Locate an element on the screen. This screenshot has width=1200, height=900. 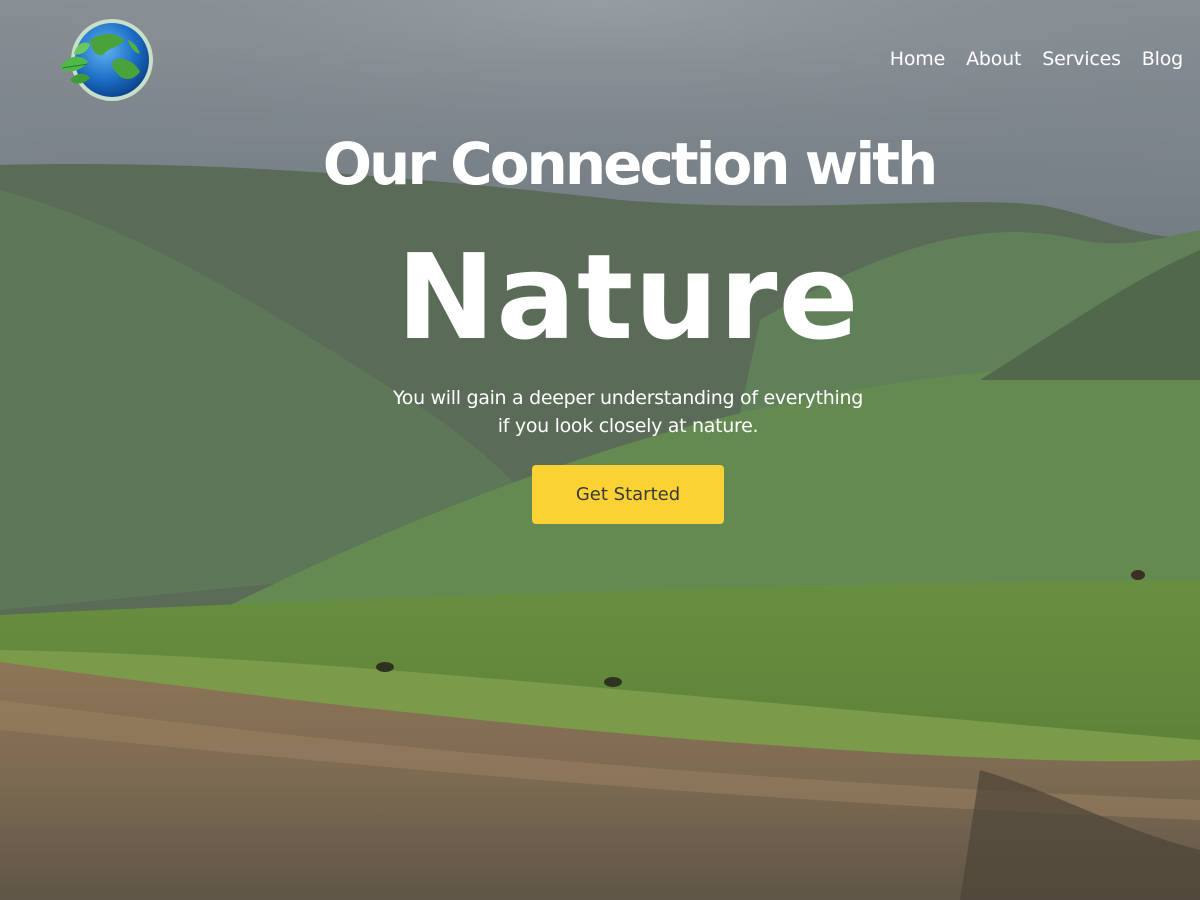
site-logo is located at coordinates (103, 61).